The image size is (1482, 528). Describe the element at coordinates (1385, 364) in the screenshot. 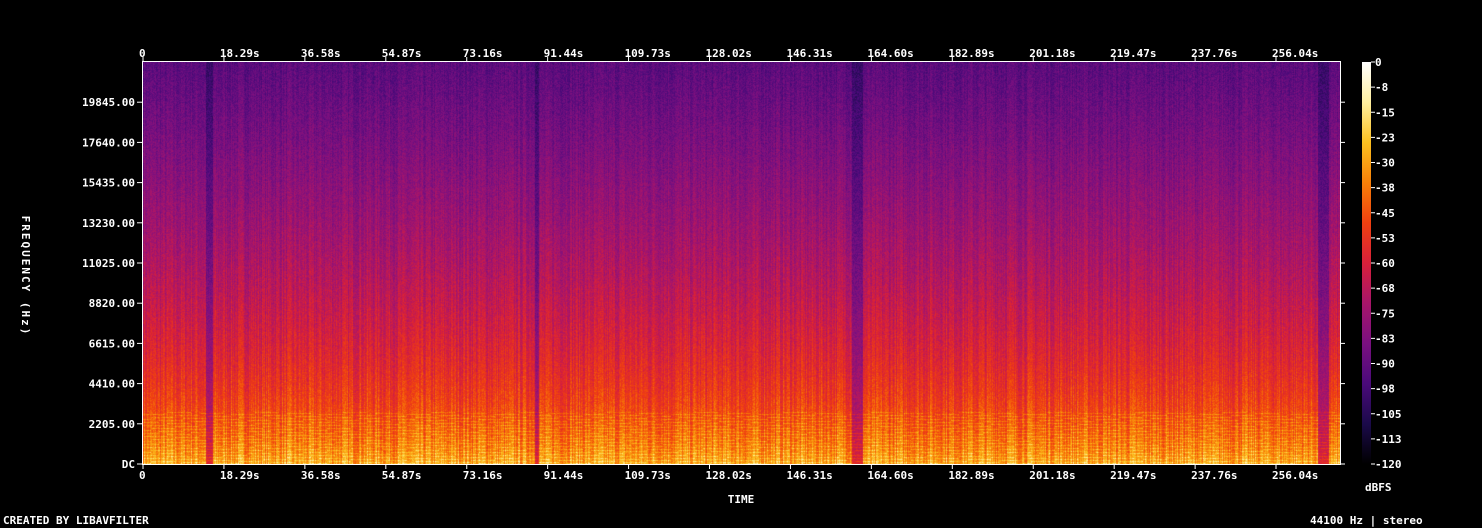

I see `colorbar-tick-label: -90` at that location.